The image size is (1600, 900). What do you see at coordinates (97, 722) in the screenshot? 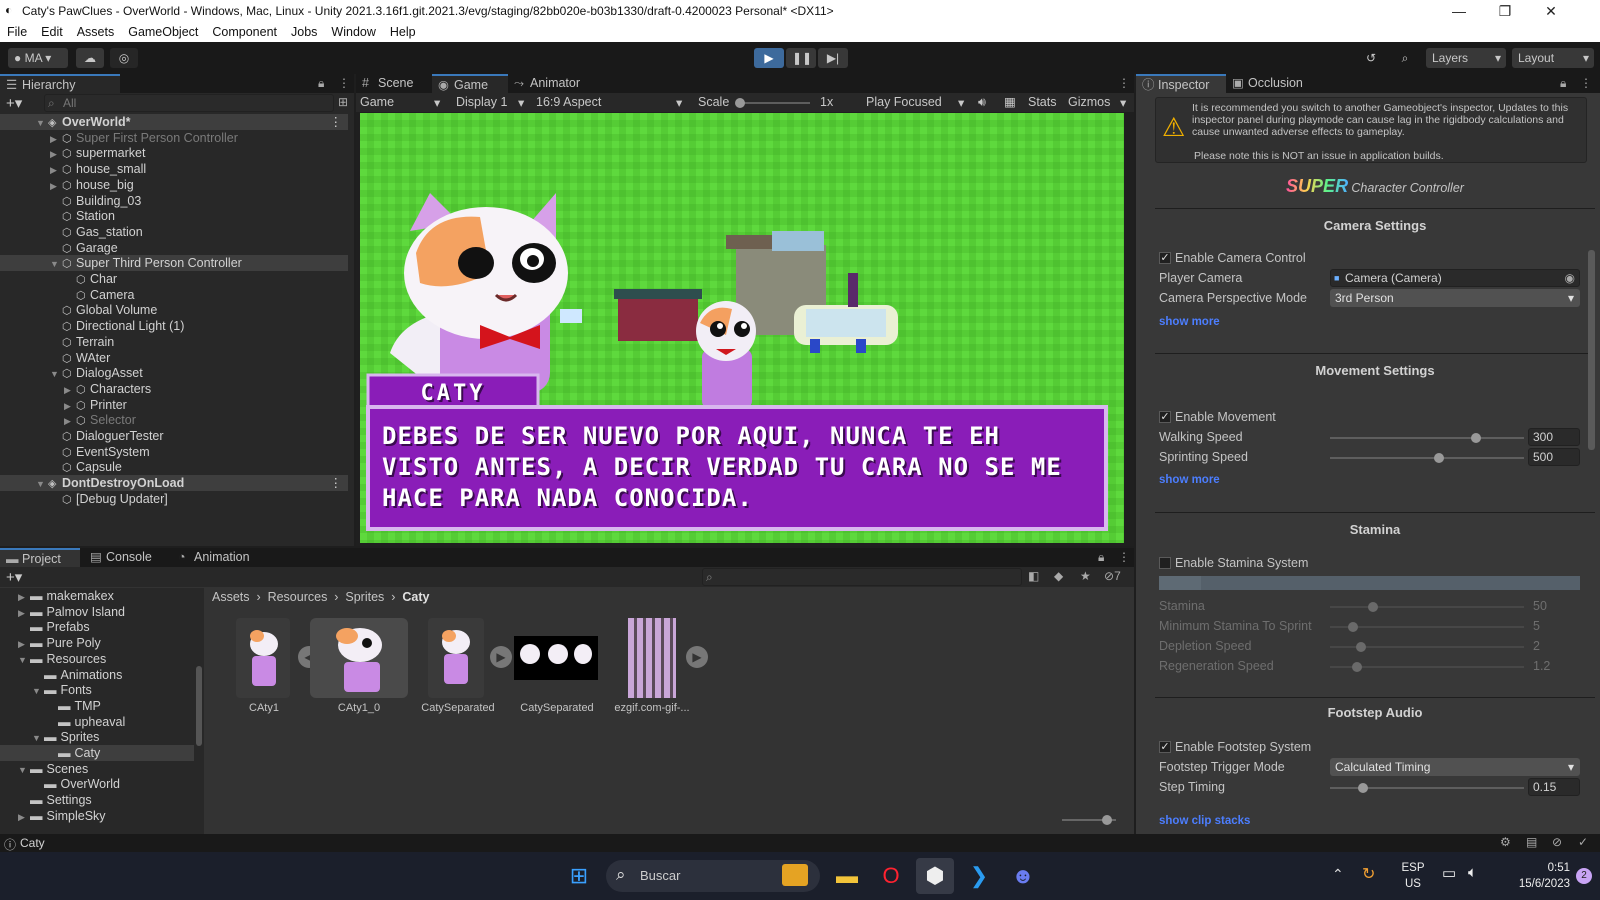
I see `project-folder-item: ▬ upheaval` at bounding box center [97, 722].